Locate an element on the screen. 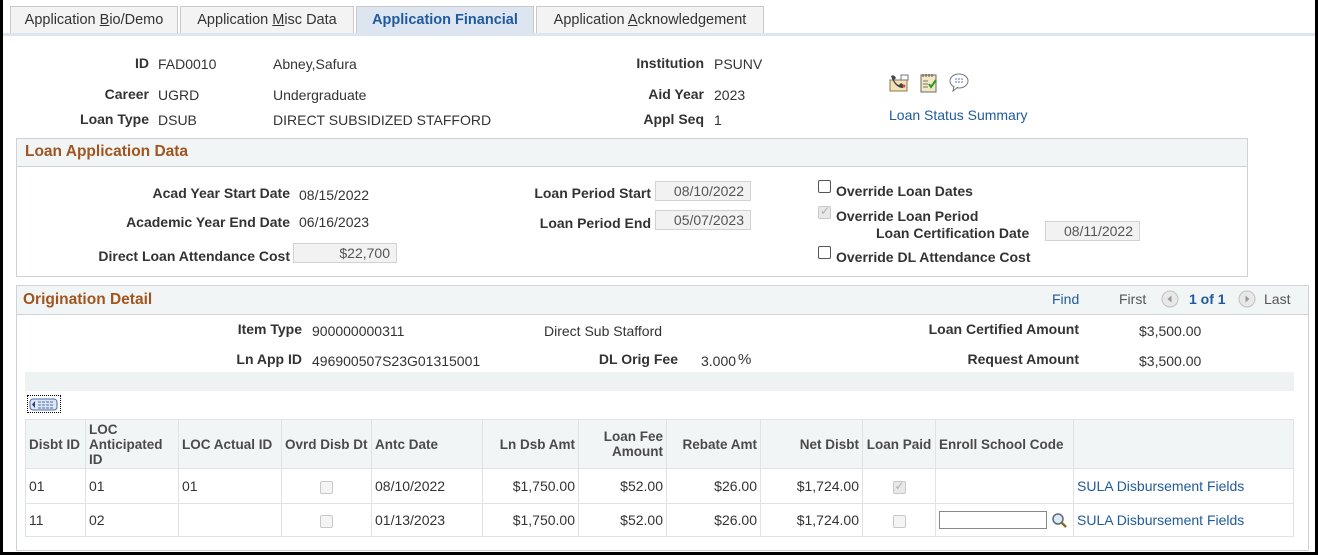 The image size is (1318, 555). loan-period-end-field: 05/07/2023 is located at coordinates (703, 220).